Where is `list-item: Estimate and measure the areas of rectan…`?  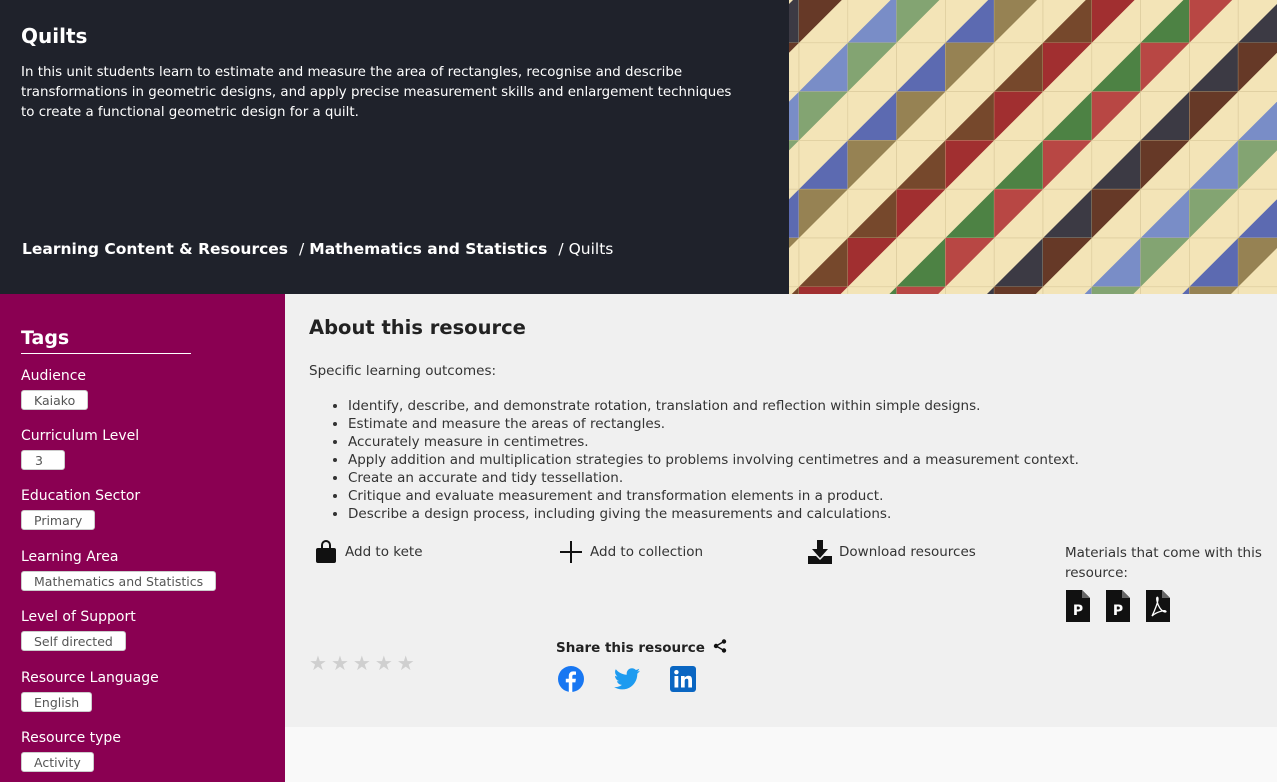
list-item: Estimate and measure the areas of rectan… is located at coordinates (713, 424).